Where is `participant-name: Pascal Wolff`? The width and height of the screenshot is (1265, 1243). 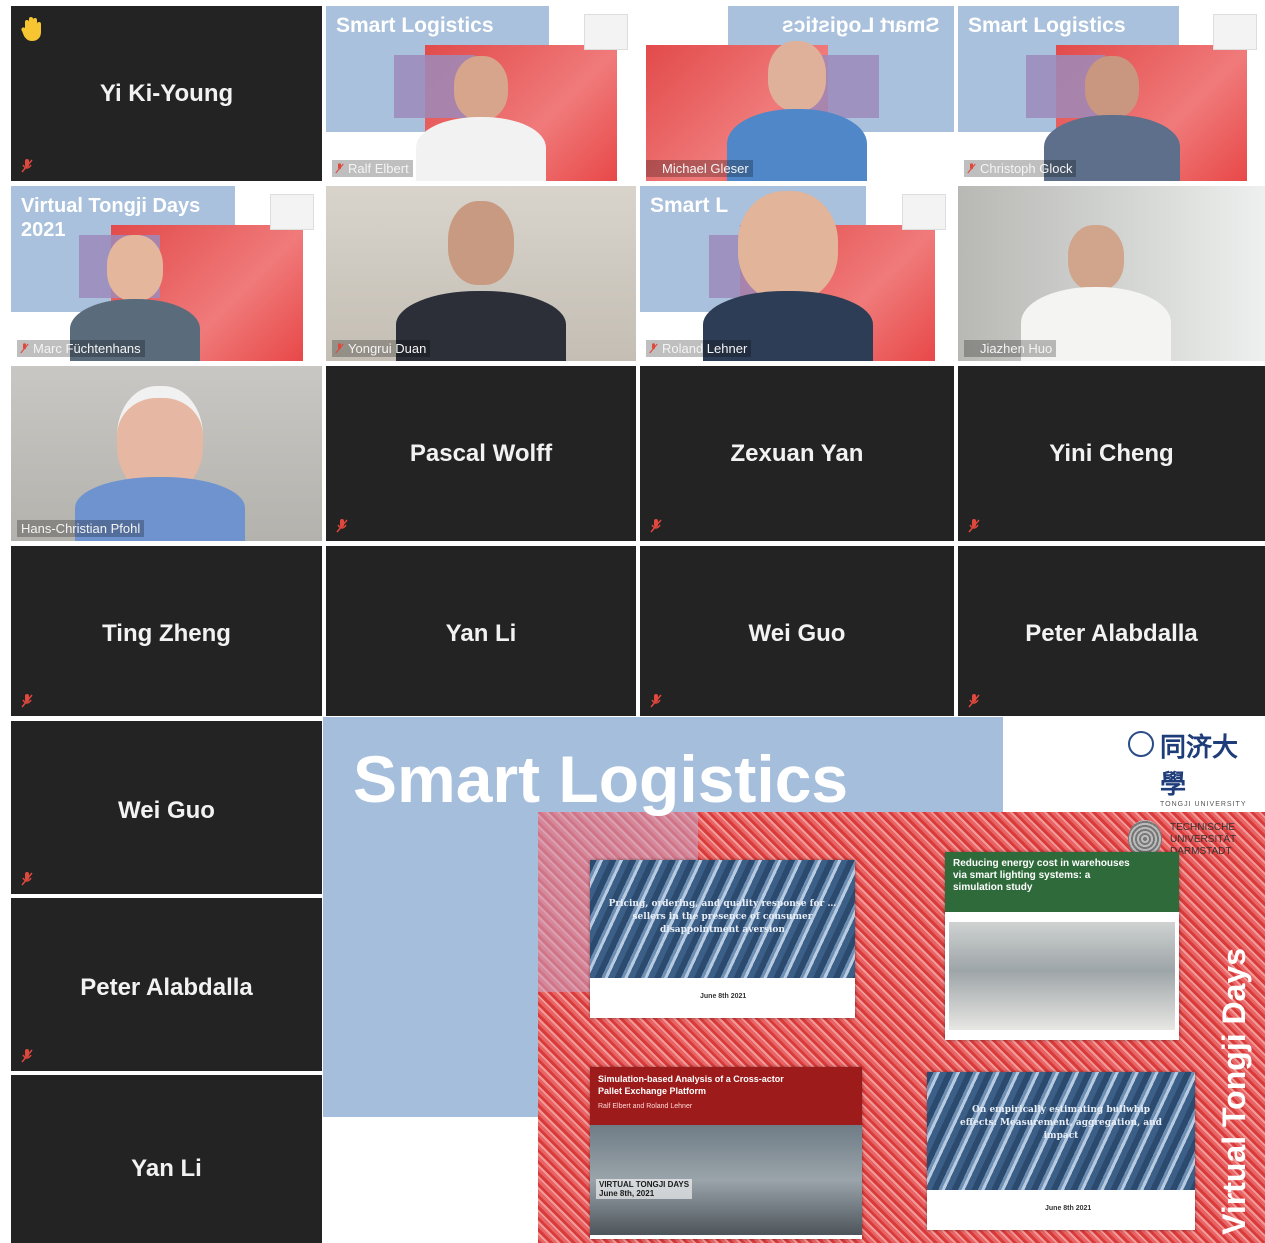 participant-name: Pascal Wolff is located at coordinates (481, 453).